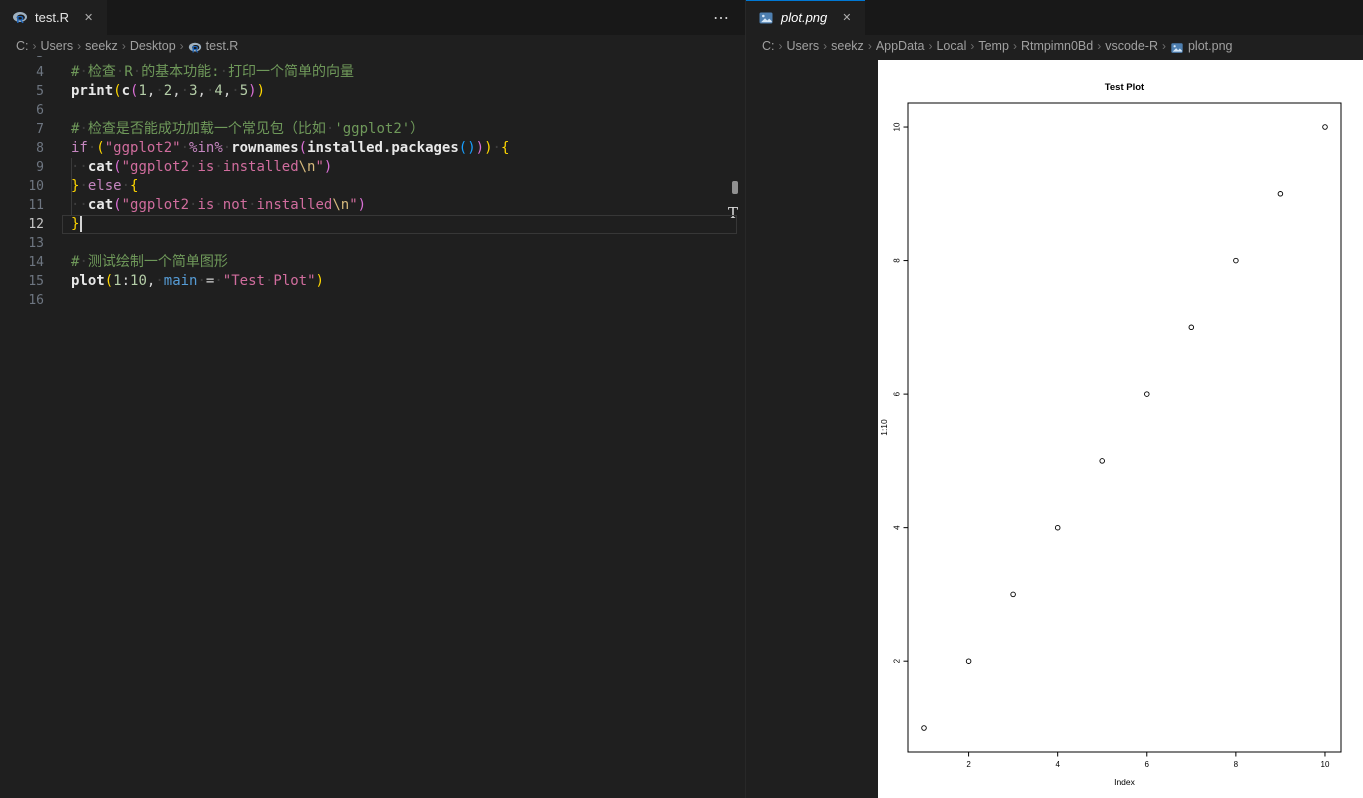 The height and width of the screenshot is (798, 1363). What do you see at coordinates (1236, 764) in the screenshot?
I see `x-tick-label: 8` at bounding box center [1236, 764].